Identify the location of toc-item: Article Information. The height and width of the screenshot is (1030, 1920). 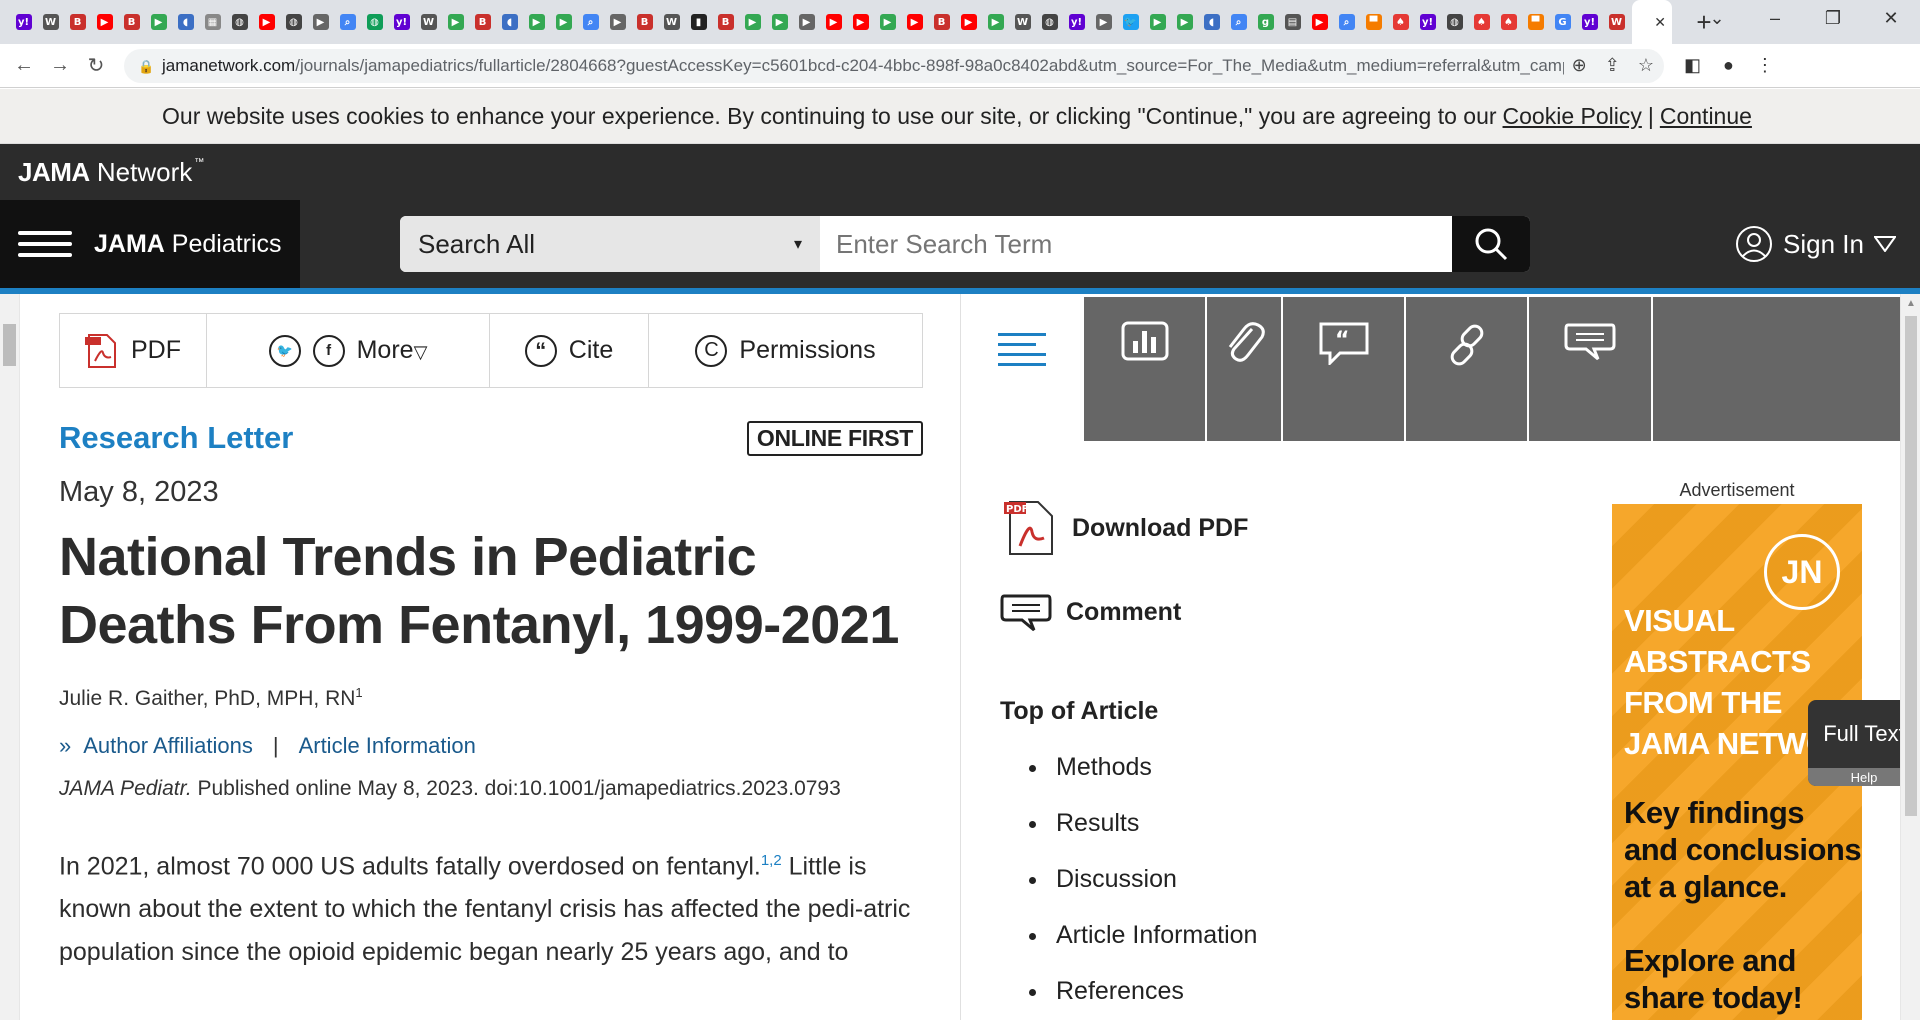
(1153, 935).